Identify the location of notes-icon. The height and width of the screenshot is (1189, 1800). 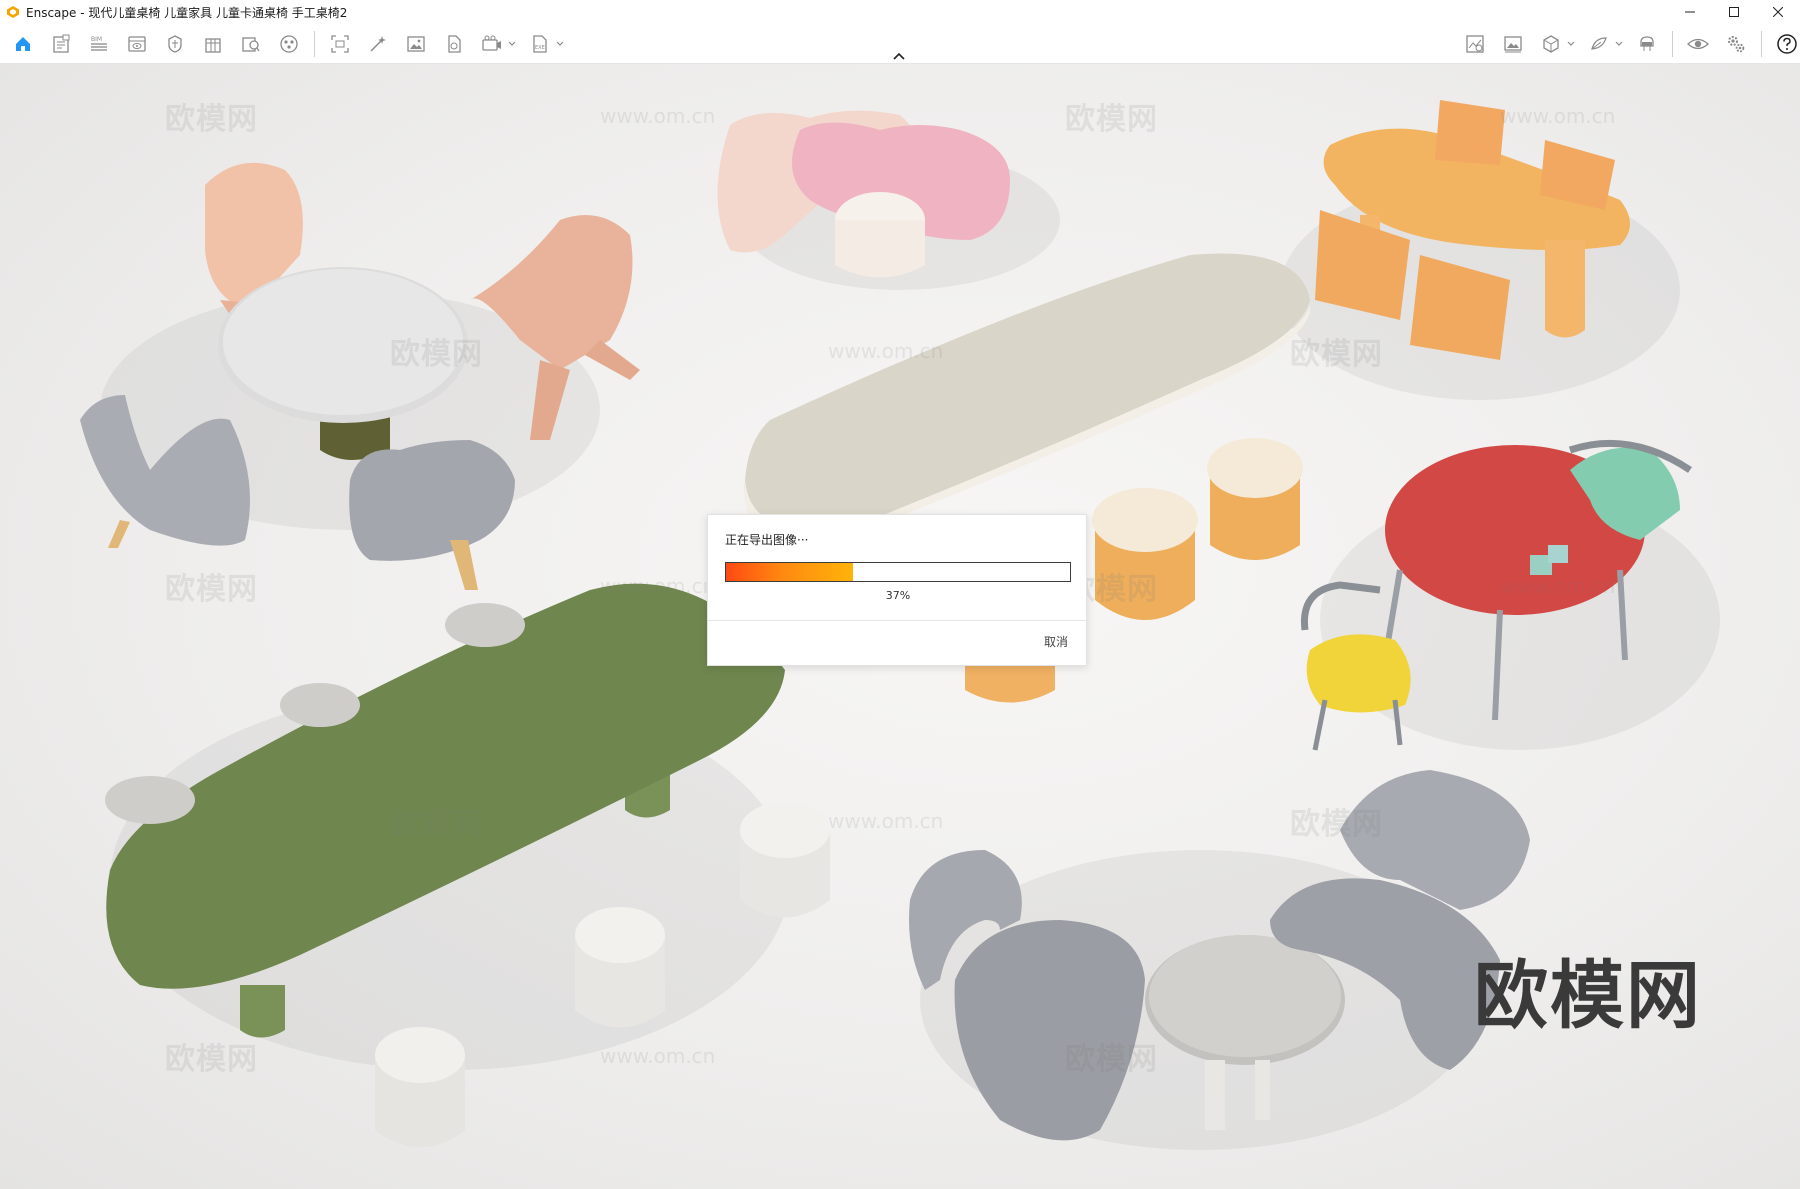
(61, 43).